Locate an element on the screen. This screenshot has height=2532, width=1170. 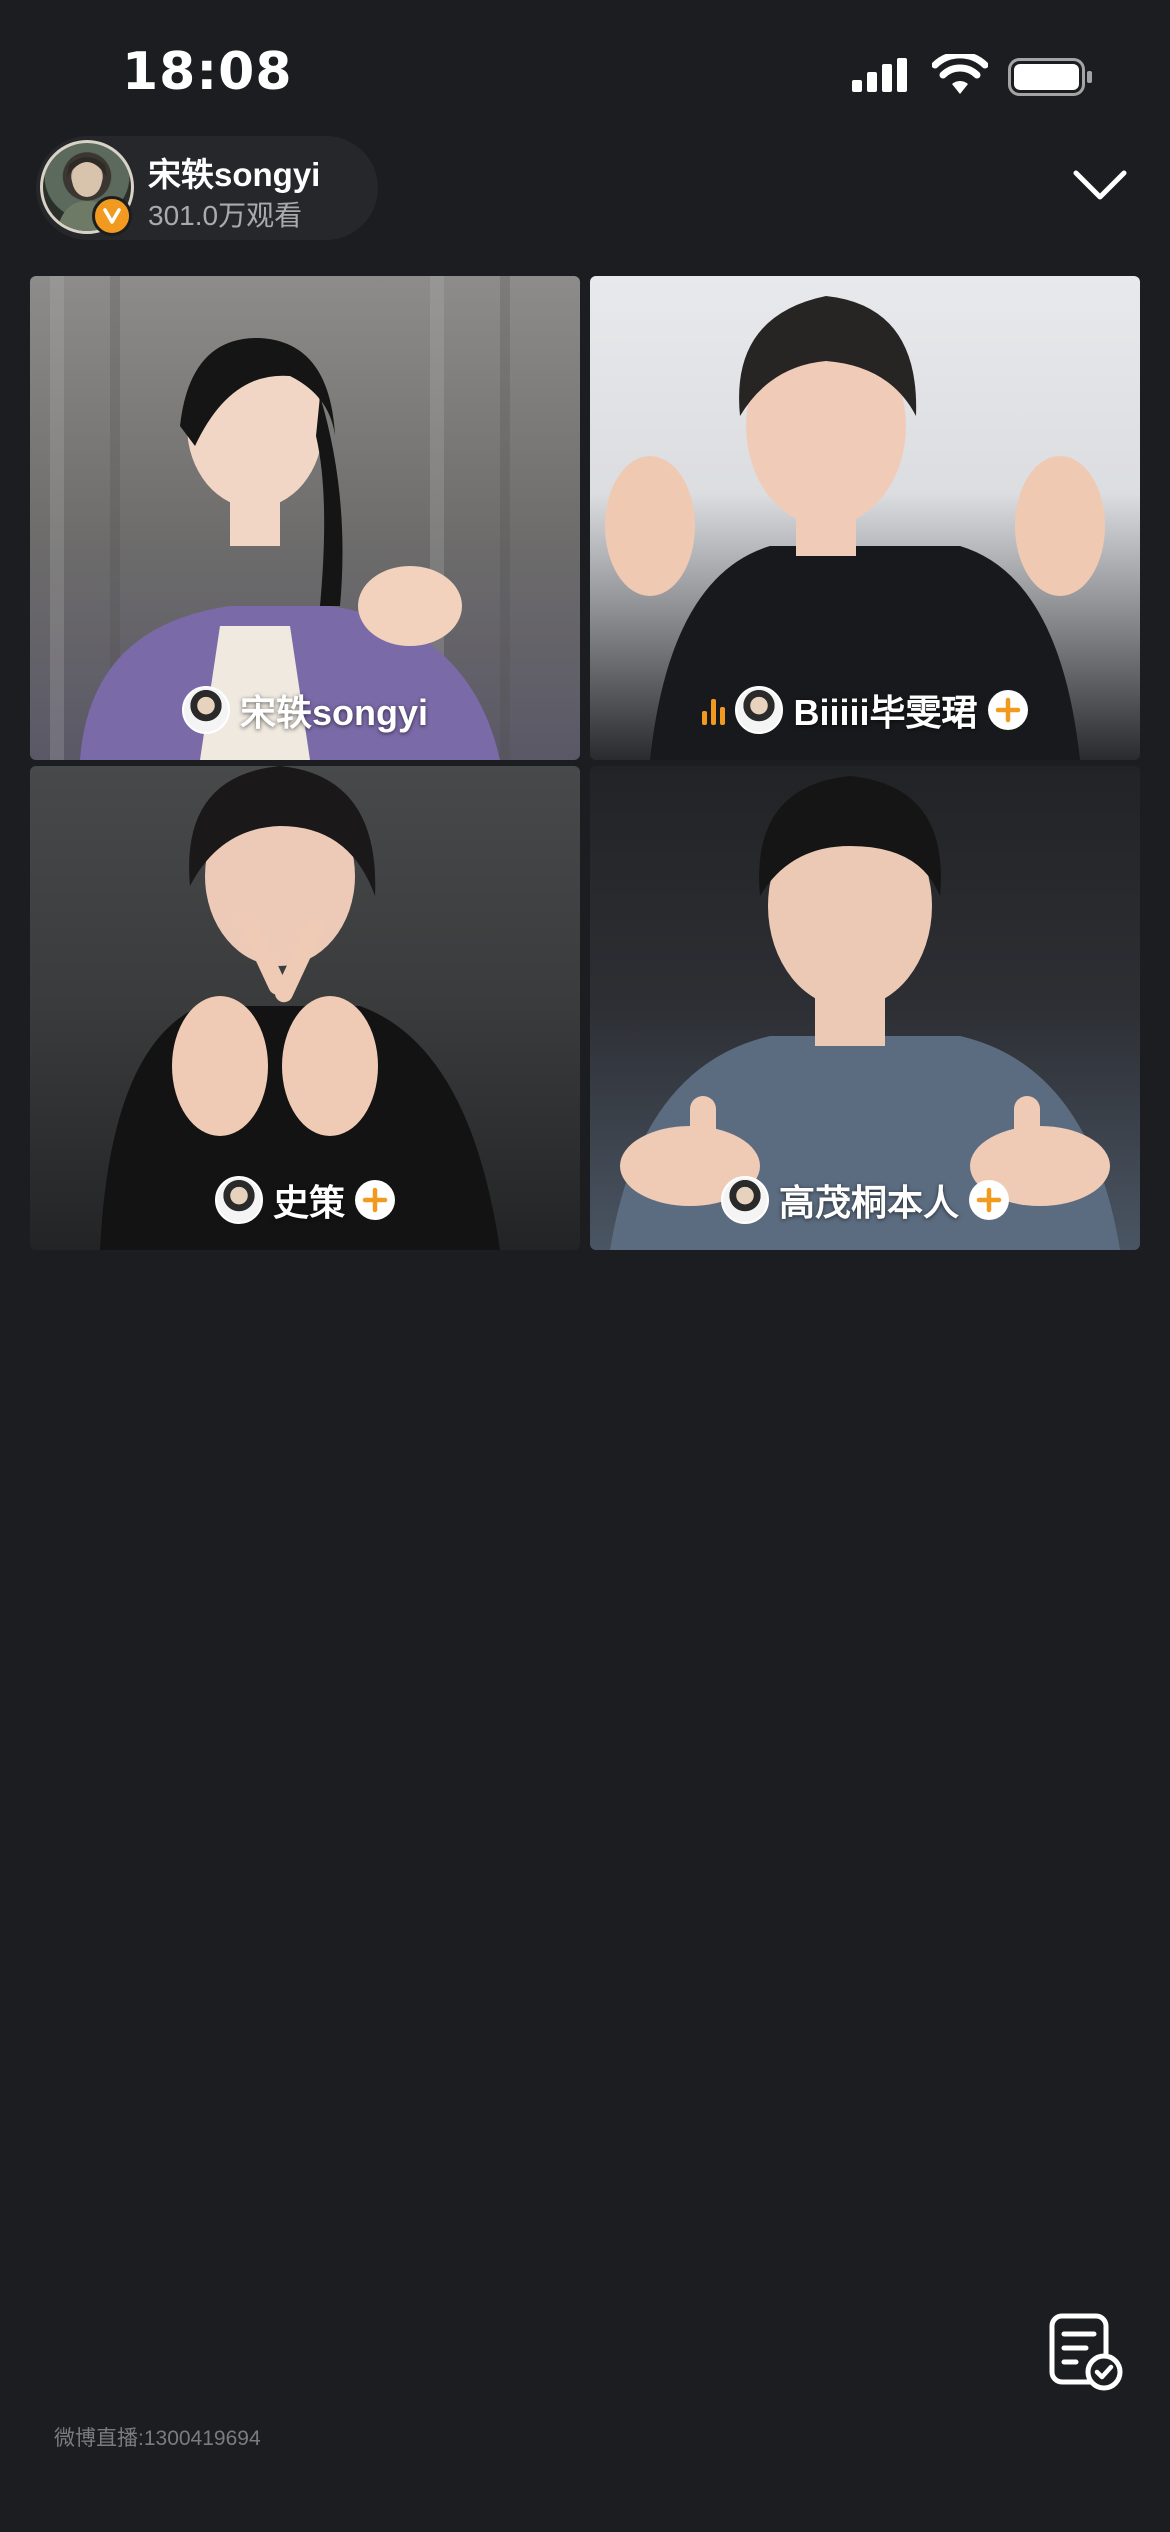
participant-name: Biiiii毕雯珺 is located at coordinates (885, 710).